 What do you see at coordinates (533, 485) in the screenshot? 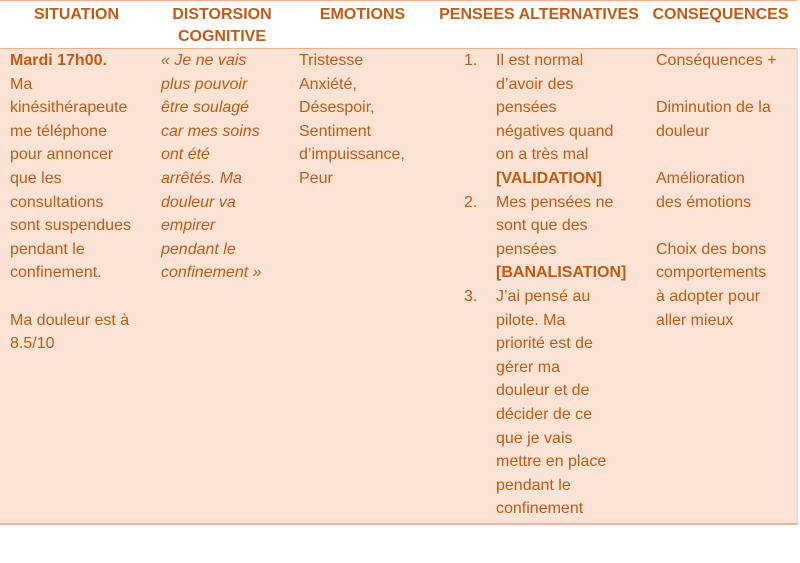
I see `pensee-line: pendant le` at bounding box center [533, 485].